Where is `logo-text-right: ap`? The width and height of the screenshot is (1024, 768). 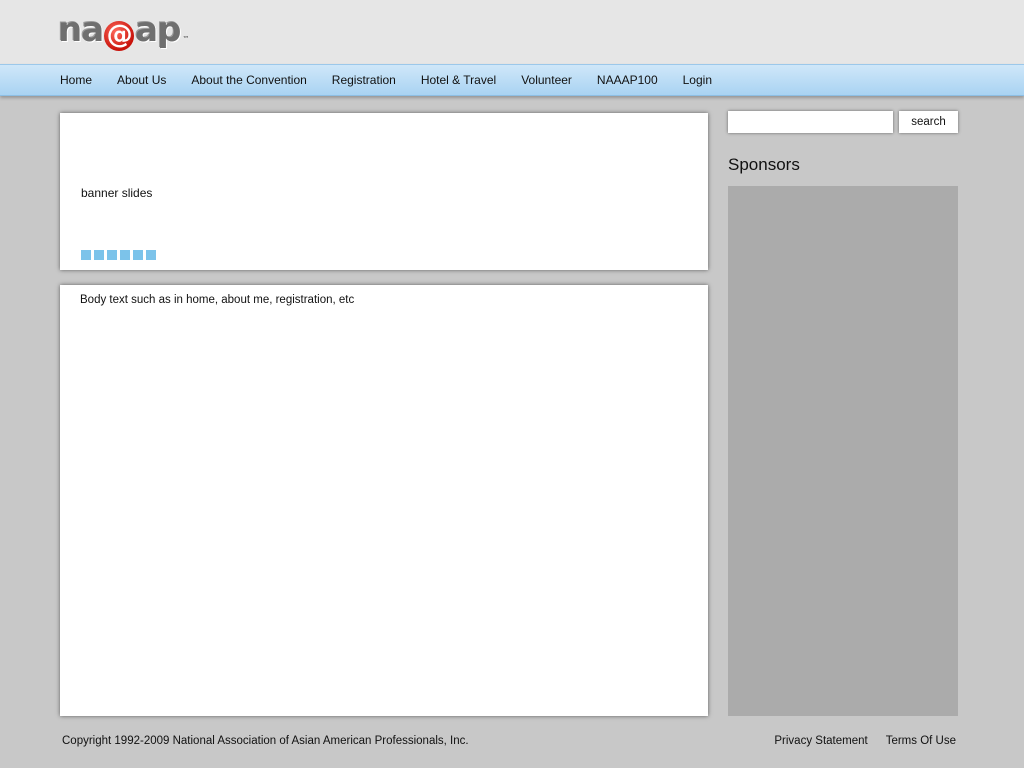 logo-text-right: ap is located at coordinates (158, 30).